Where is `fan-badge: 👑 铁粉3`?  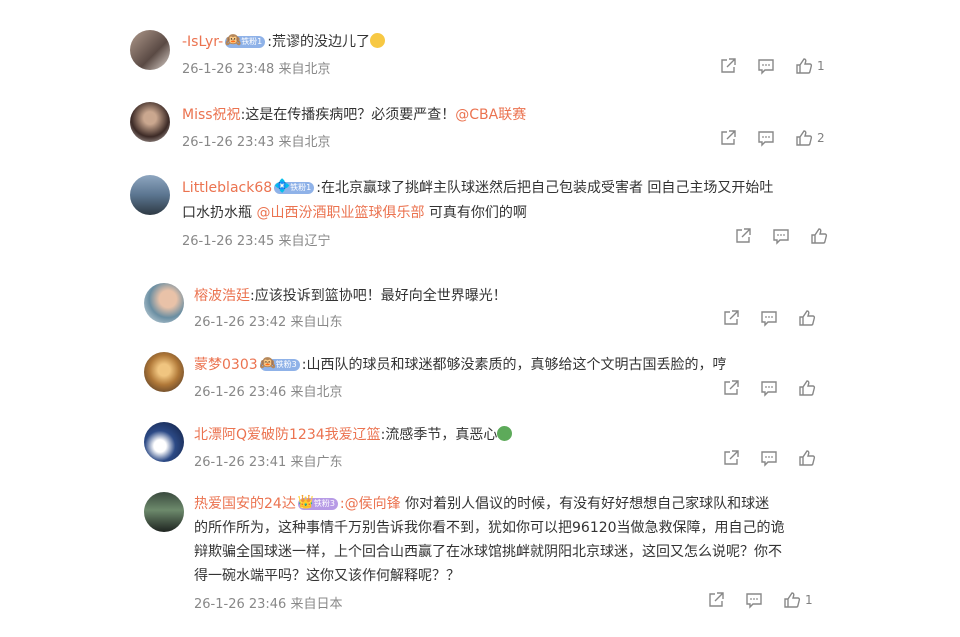
fan-badge: 👑 铁粉3 is located at coordinates (317, 502).